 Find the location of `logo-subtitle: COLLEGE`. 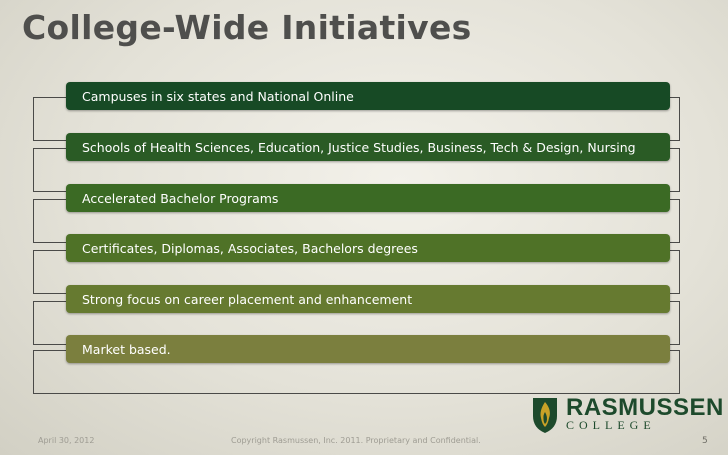

logo-subtitle: COLLEGE is located at coordinates (611, 425).